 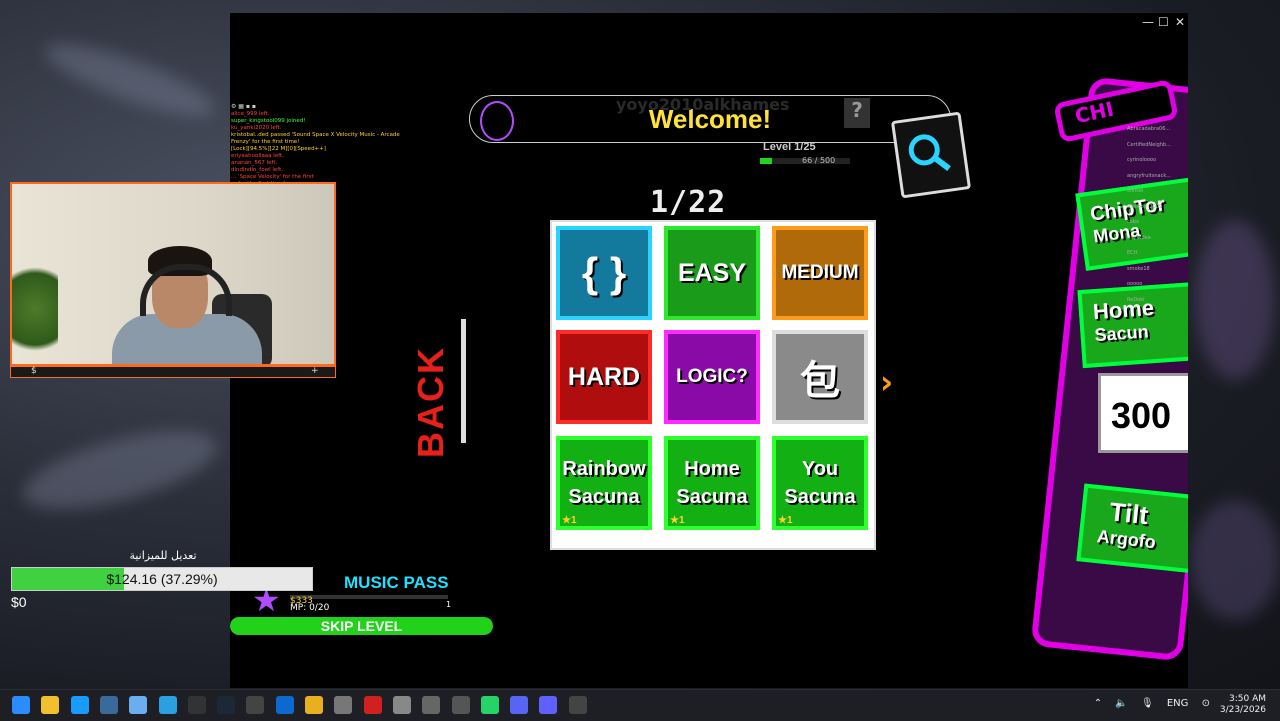 I want to click on tile-song-title: Home, so click(x=712, y=469).